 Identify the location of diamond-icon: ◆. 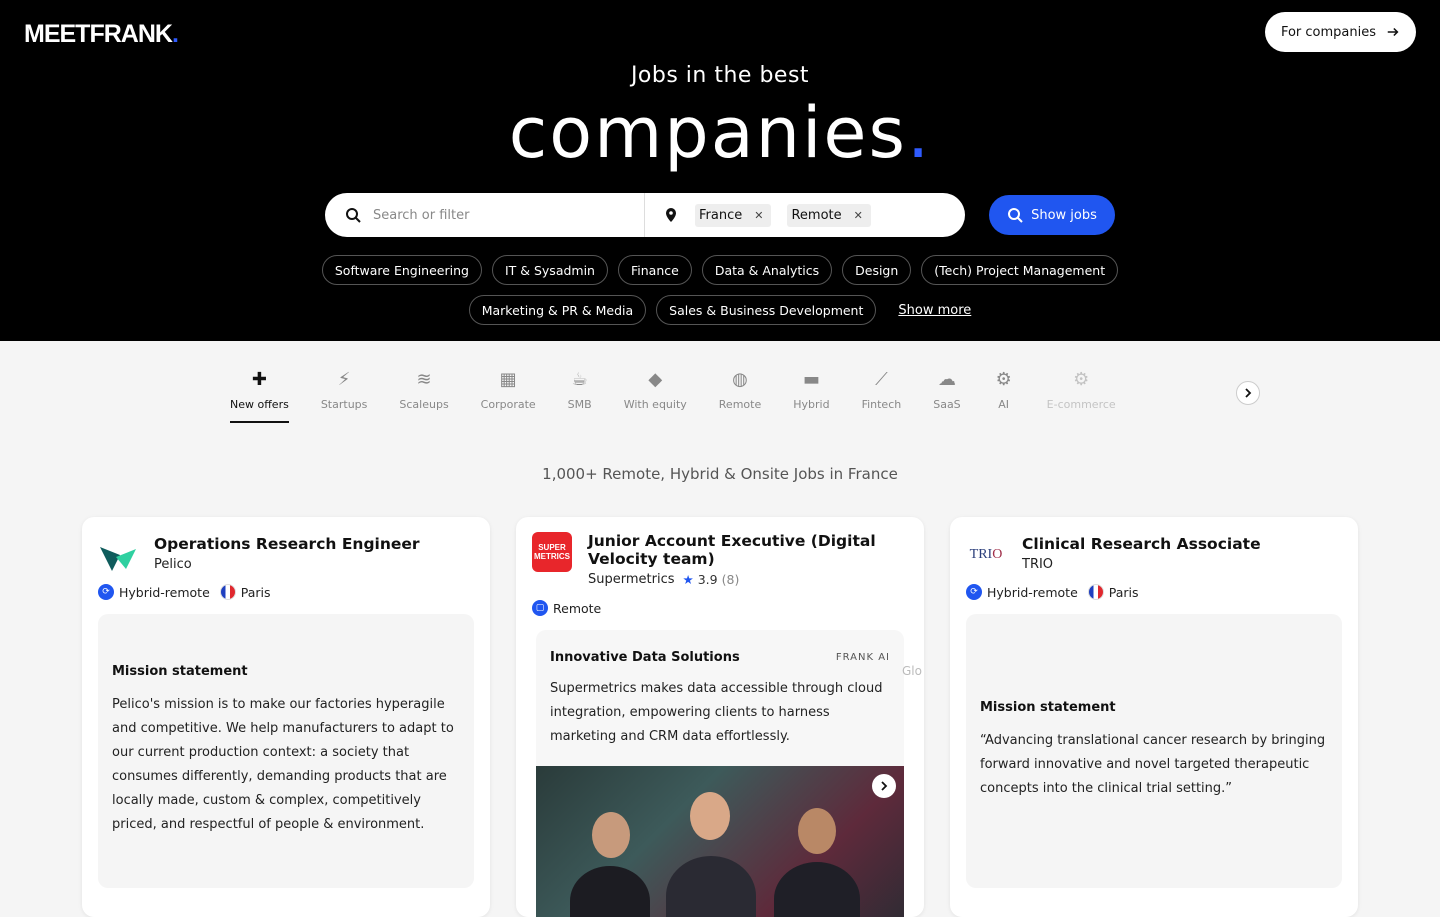
(655, 379).